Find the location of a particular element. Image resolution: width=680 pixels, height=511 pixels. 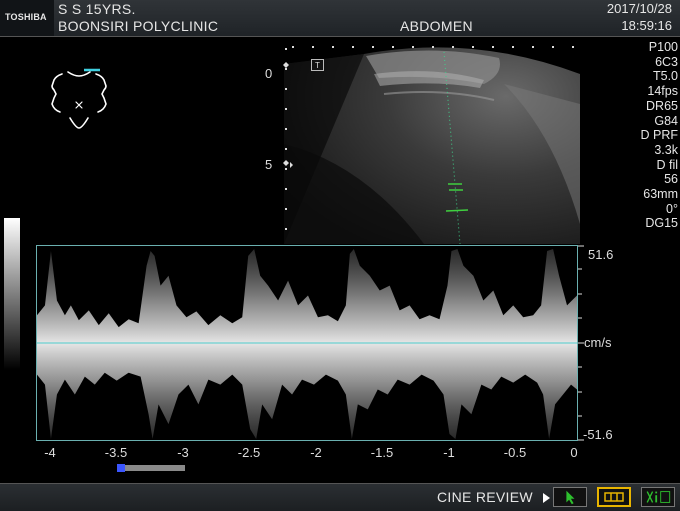

brand-logo: TOSHIBA is located at coordinates (26, 17).